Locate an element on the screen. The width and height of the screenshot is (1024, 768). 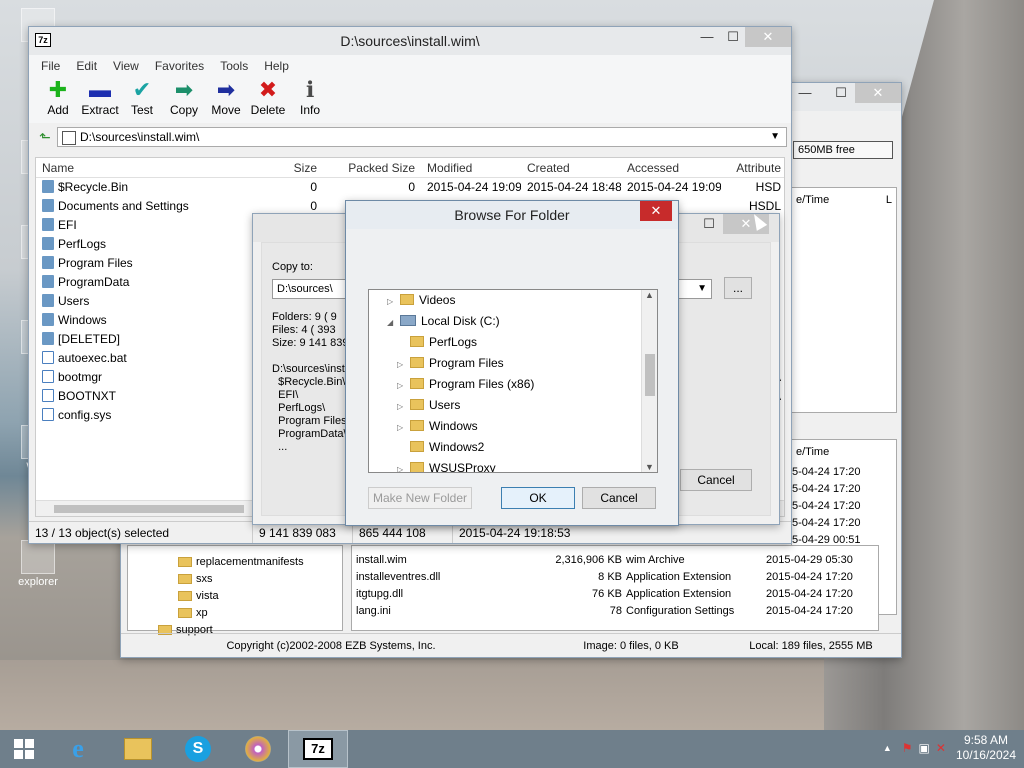
delete-button: ✖ Delete is located at coordinates (268, 100).